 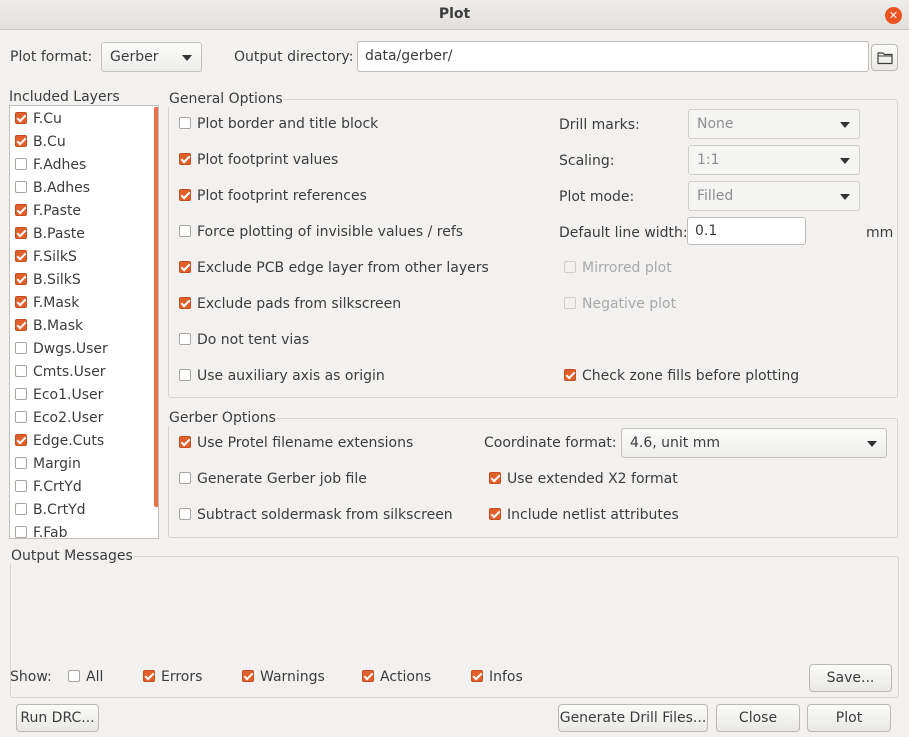 I want to click on drill-marks-select: None, so click(x=774, y=124).